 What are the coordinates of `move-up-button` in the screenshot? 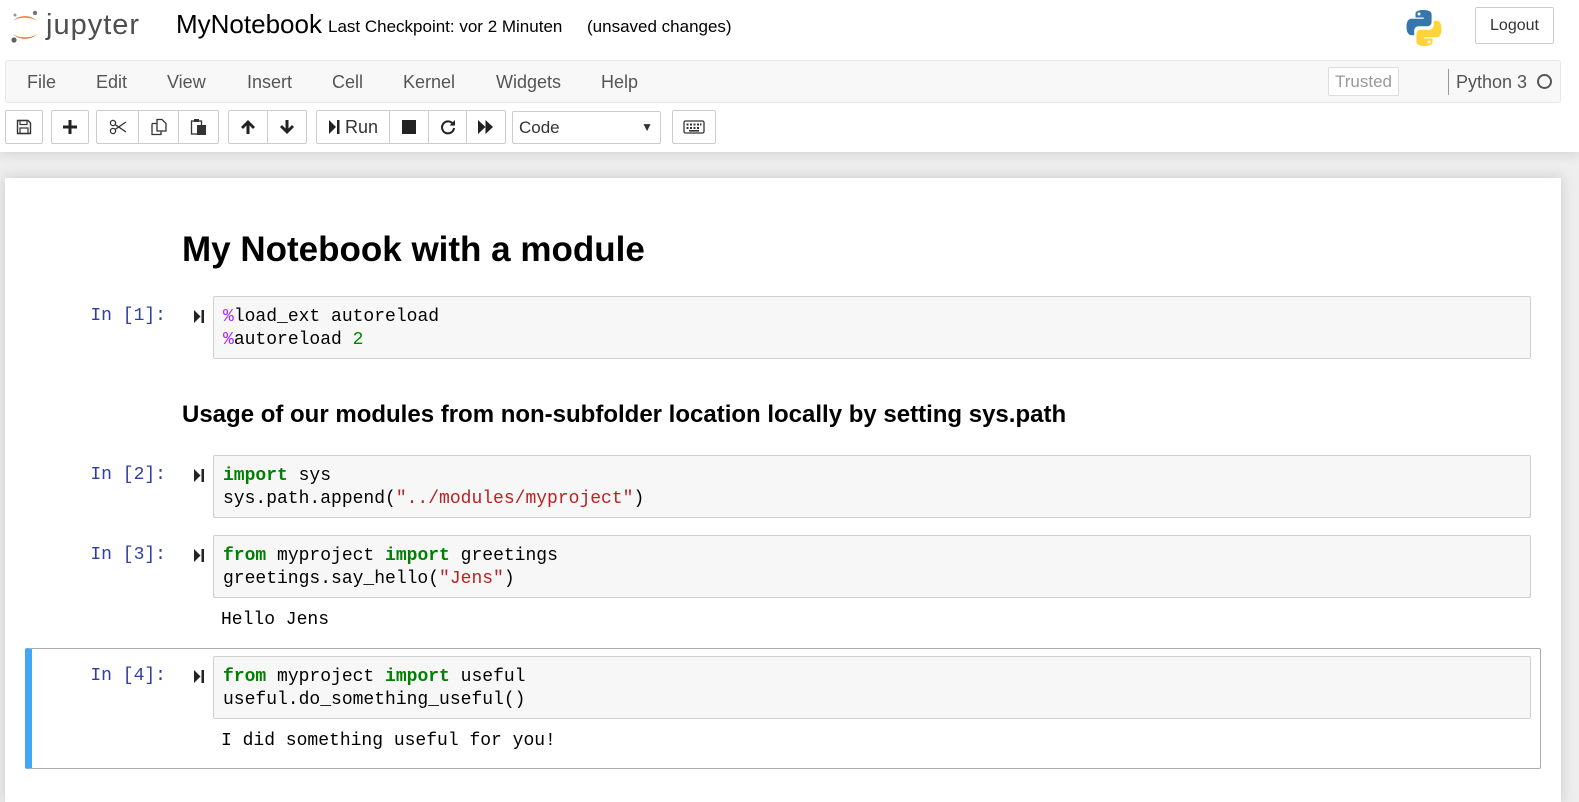 It's located at (248, 127).